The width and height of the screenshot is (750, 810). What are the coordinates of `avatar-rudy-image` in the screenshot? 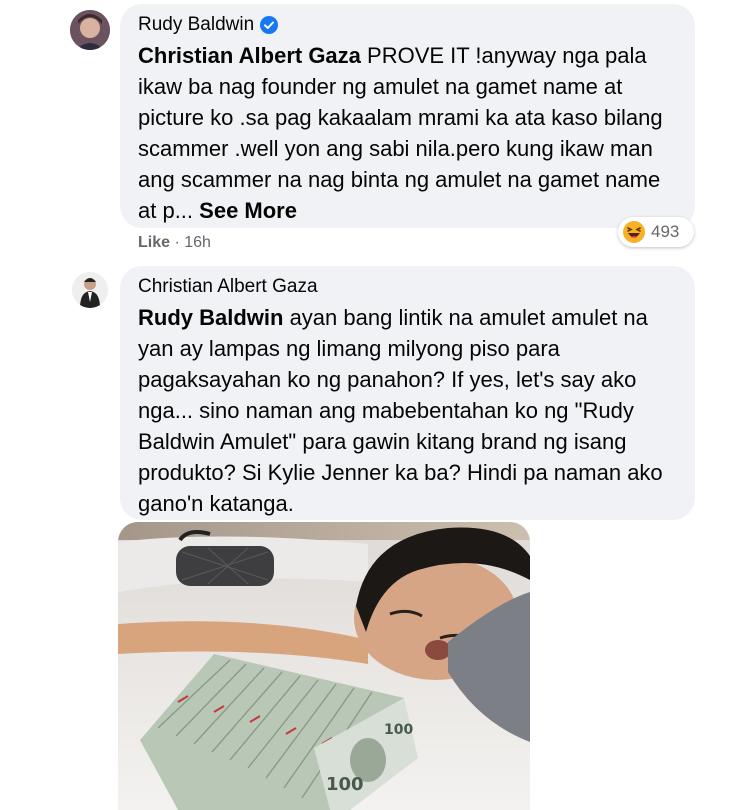 It's located at (90, 30).